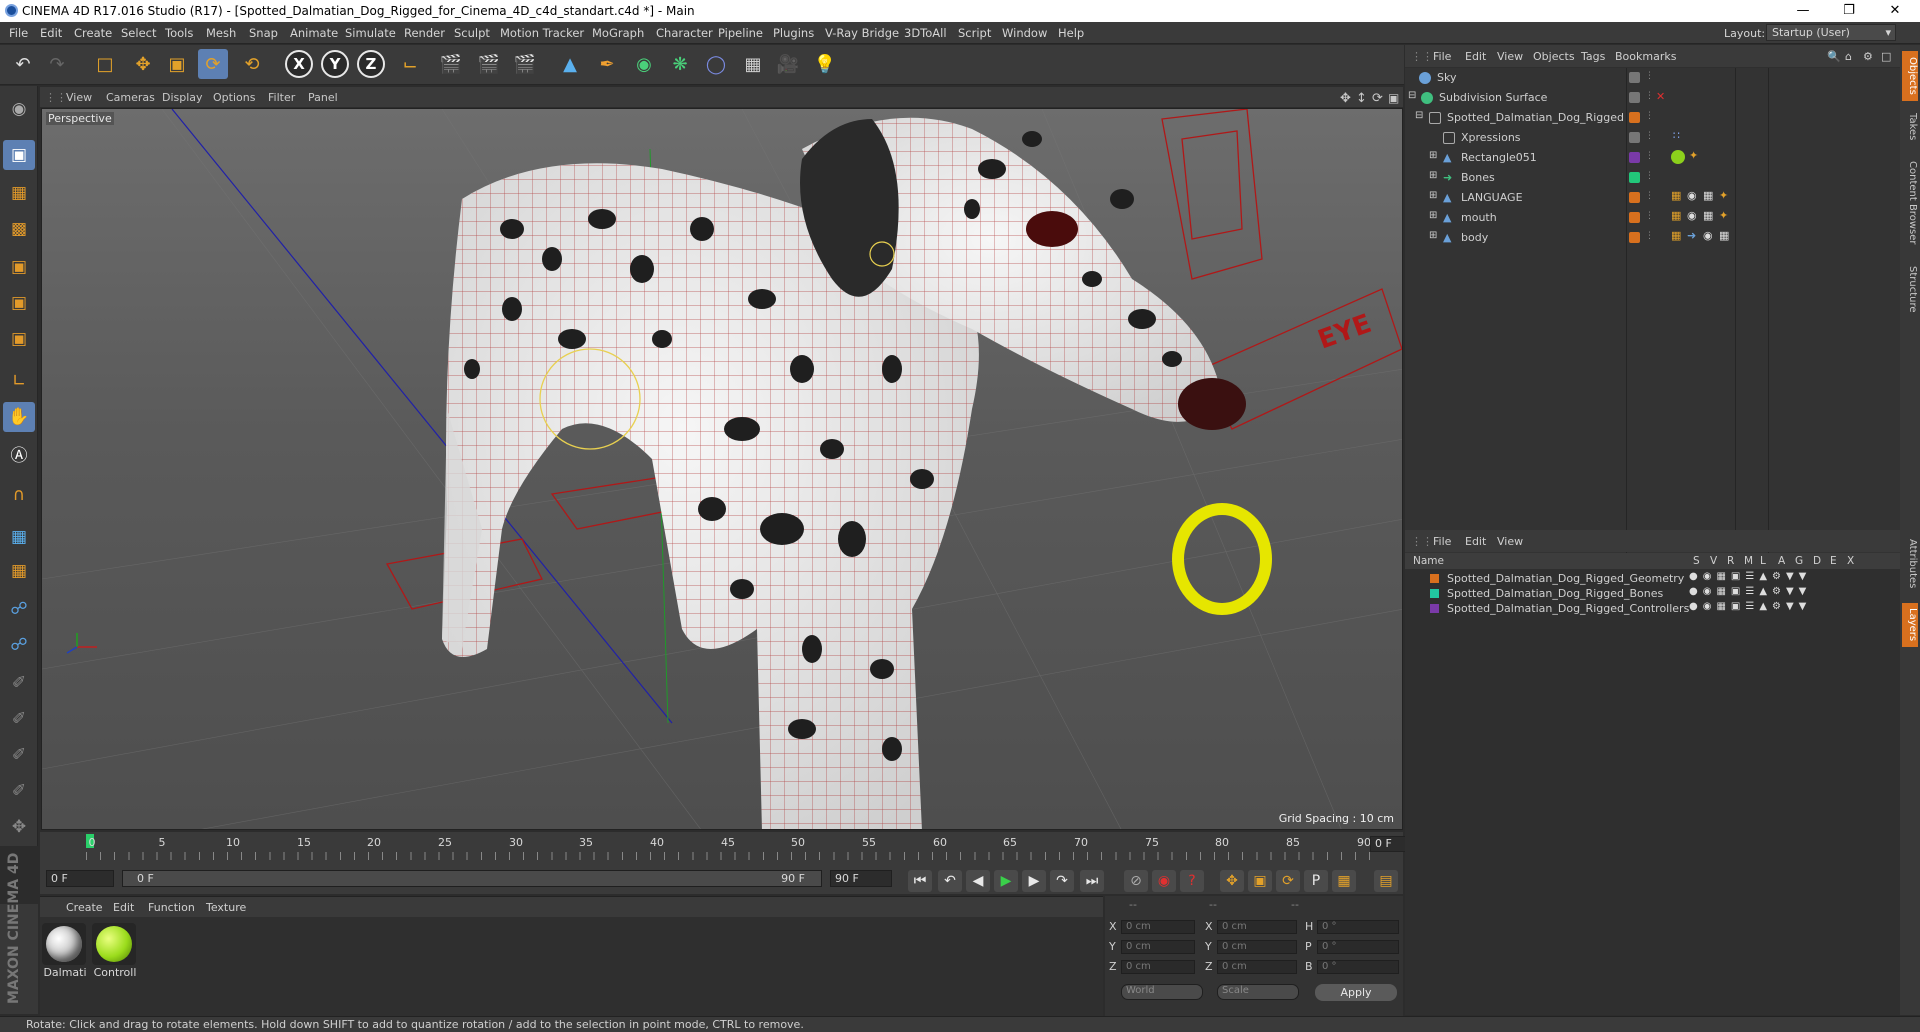  I want to click on viewport-maximize-icon: ▣, so click(1393, 98).